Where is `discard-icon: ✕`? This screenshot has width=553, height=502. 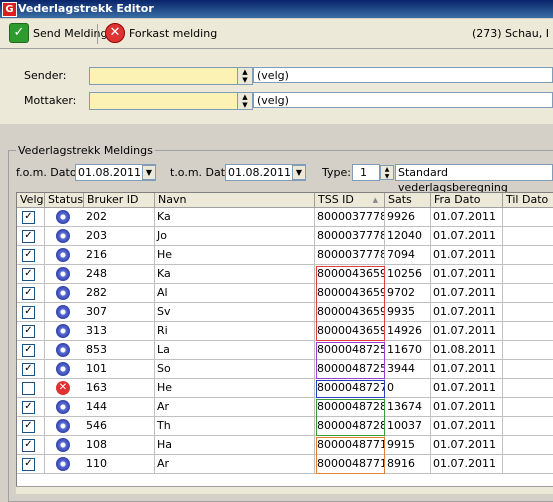 discard-icon: ✕ is located at coordinates (115, 33).